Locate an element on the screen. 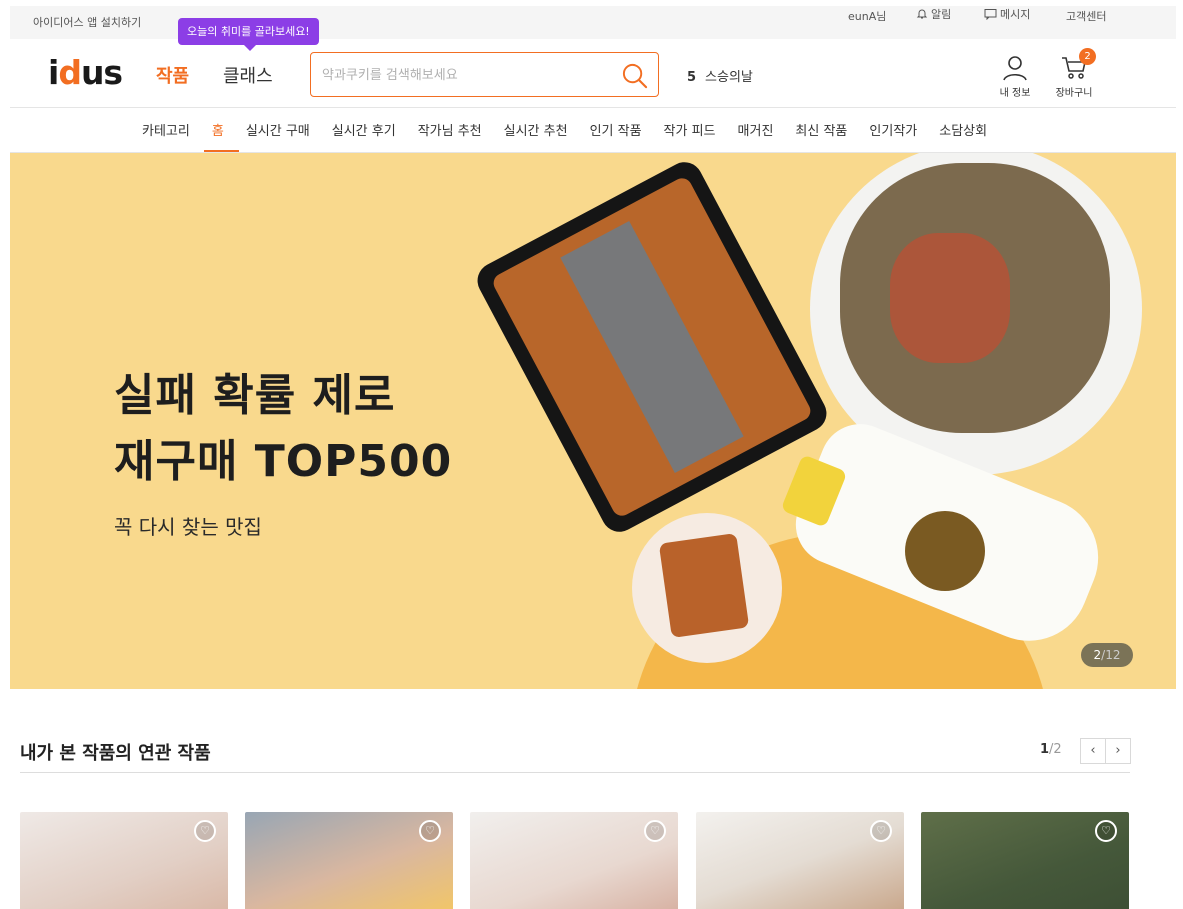  user-icon is located at coordinates (1015, 68).